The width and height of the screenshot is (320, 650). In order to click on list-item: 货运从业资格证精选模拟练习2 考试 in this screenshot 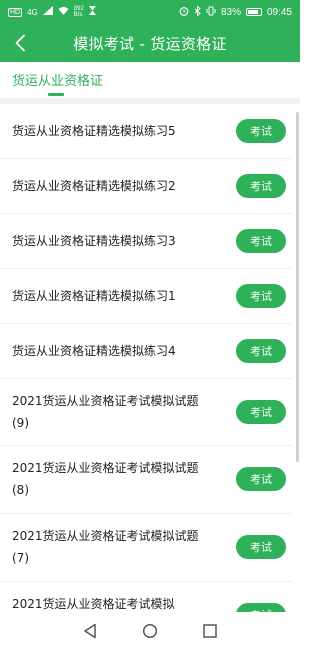, I will do `click(146, 186)`.